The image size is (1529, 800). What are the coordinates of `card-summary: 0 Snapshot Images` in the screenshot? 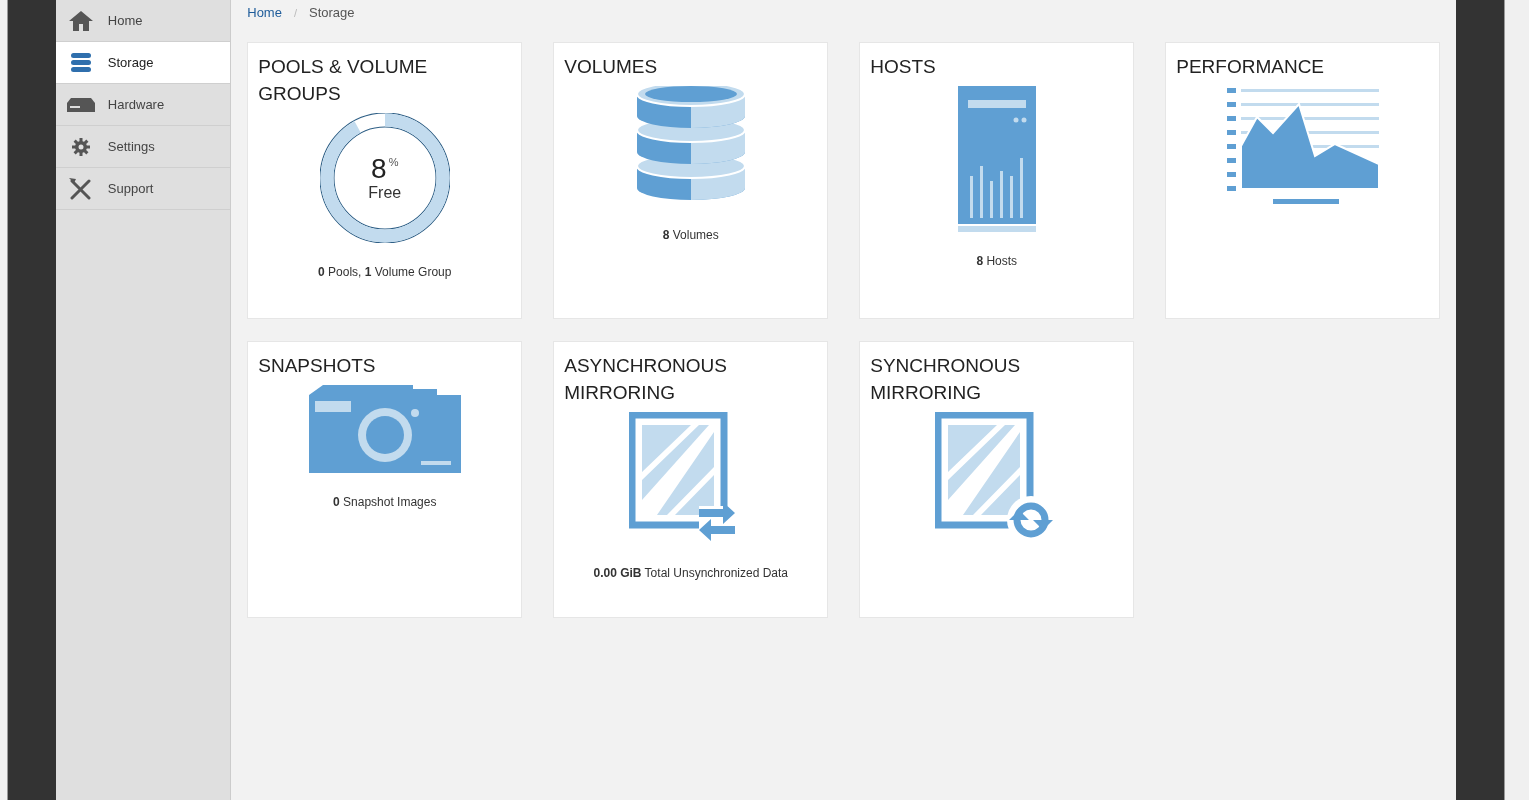 It's located at (385, 502).